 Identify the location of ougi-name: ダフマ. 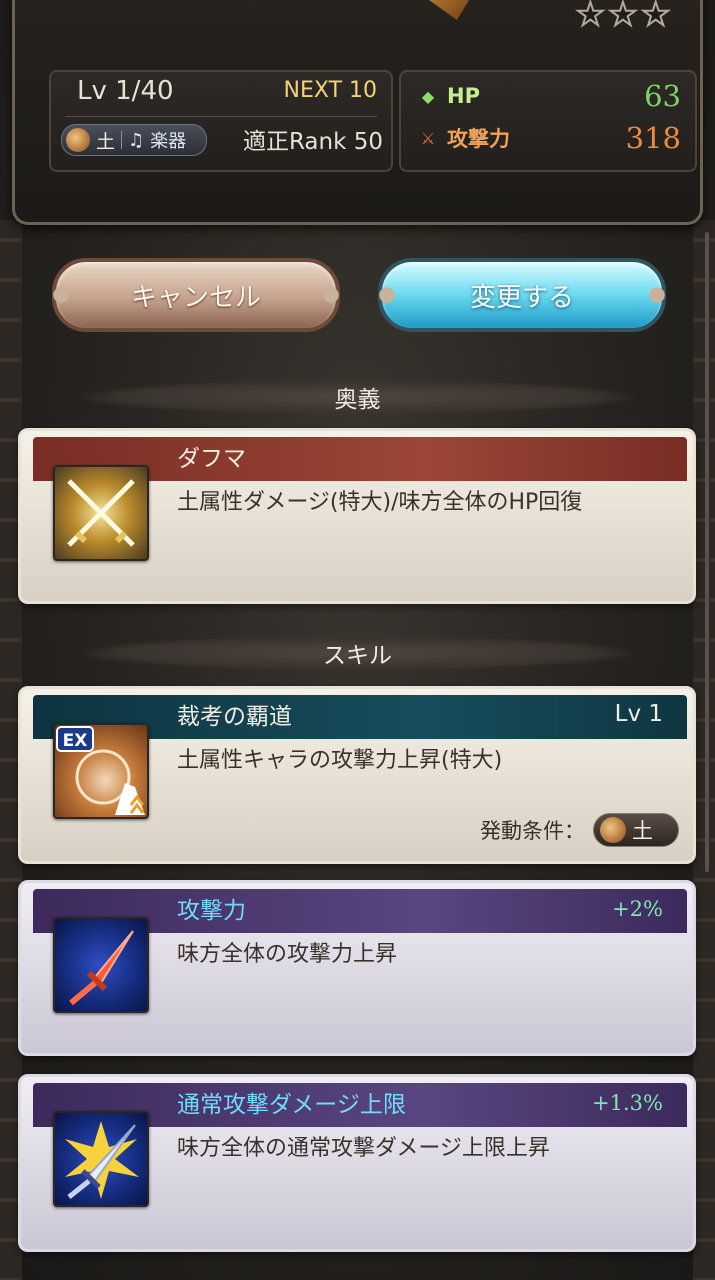
(211, 459).